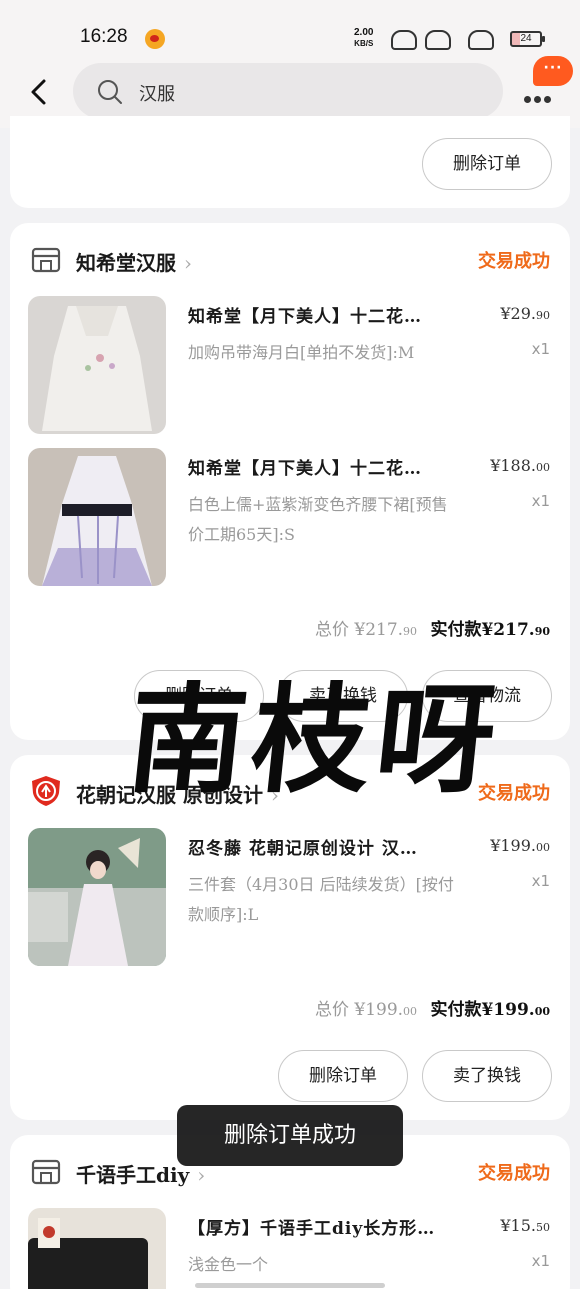 The image size is (580, 1289). What do you see at coordinates (379, 1010) in the screenshot?
I see `total-value: ¥199.` at bounding box center [379, 1010].